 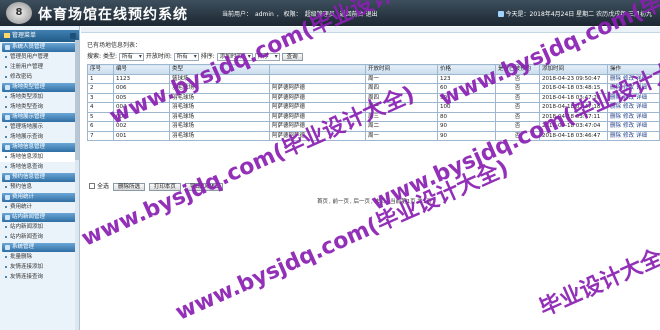 I want to click on print-page-button: 打印本页, so click(x=164, y=187).